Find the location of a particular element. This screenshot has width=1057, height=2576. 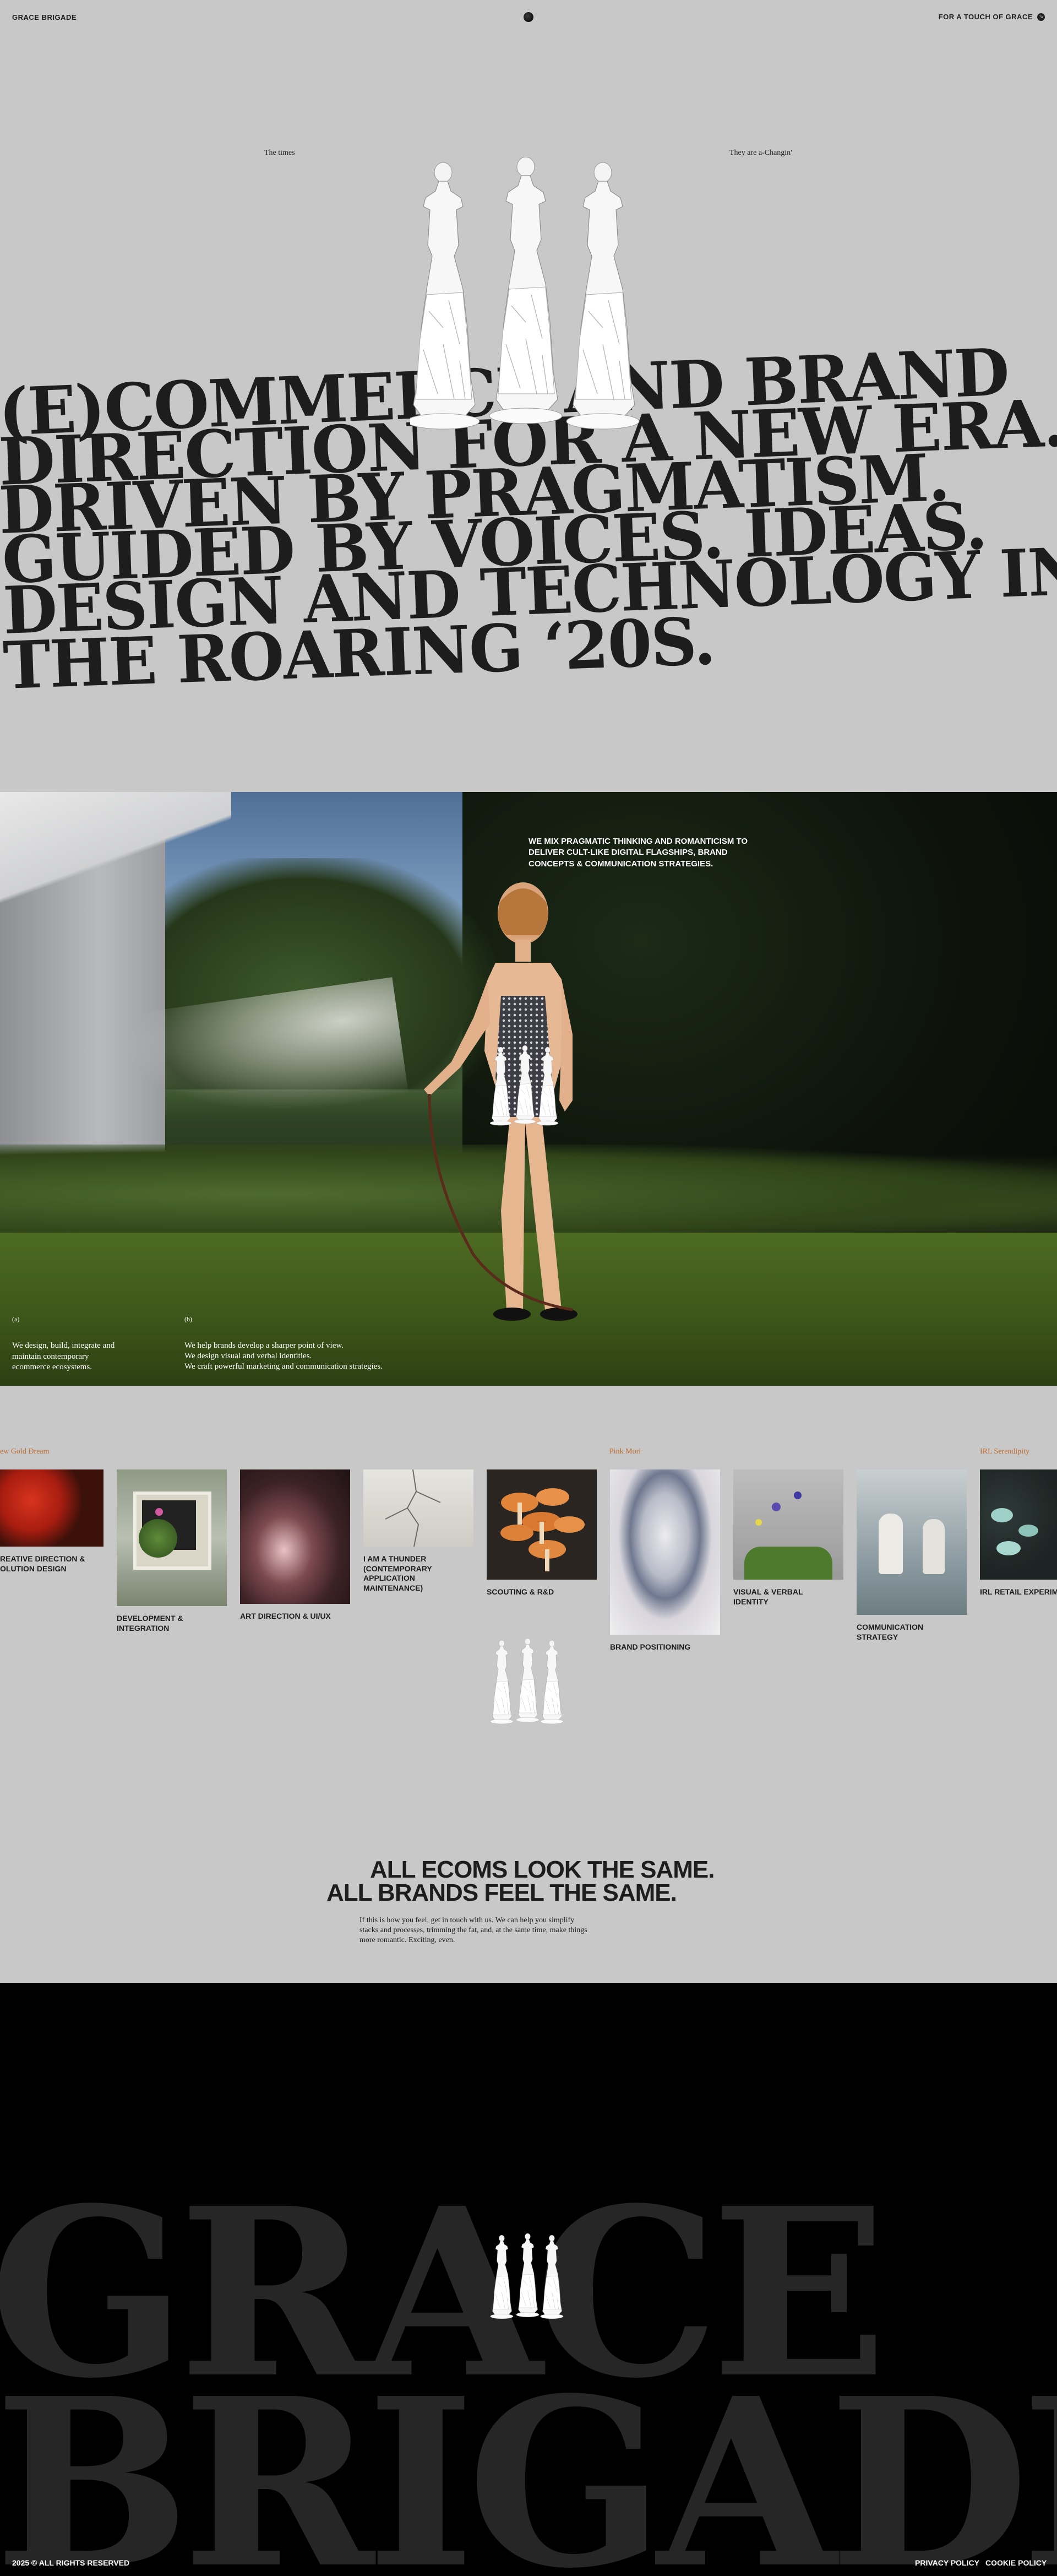

service-label-brand-positioning: BRAND POSITIONING is located at coordinates (663, 1647).